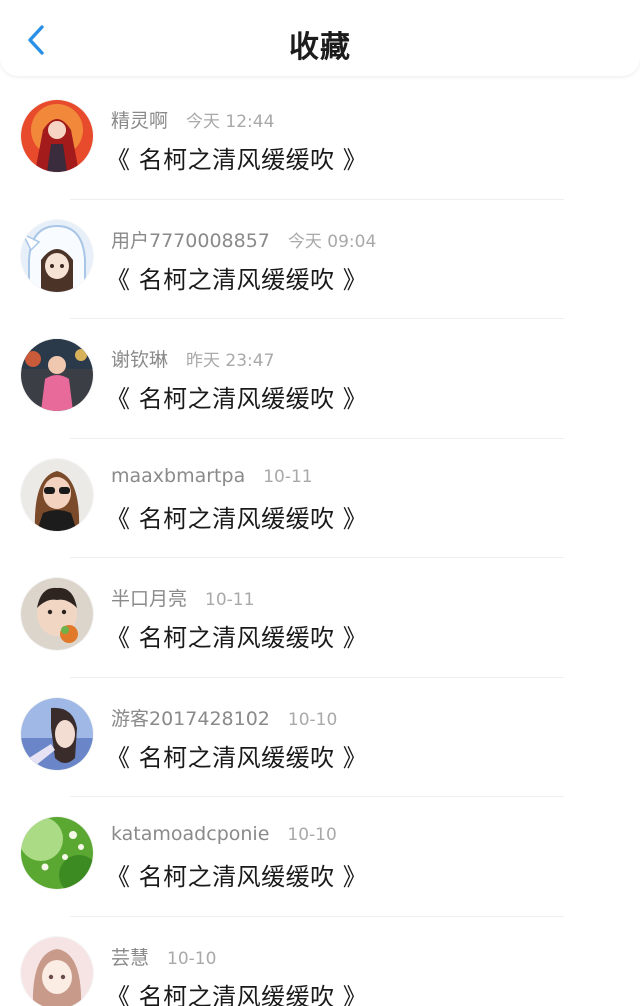 The height and width of the screenshot is (1006, 640). I want to click on page-title: 收藏, so click(320, 47).